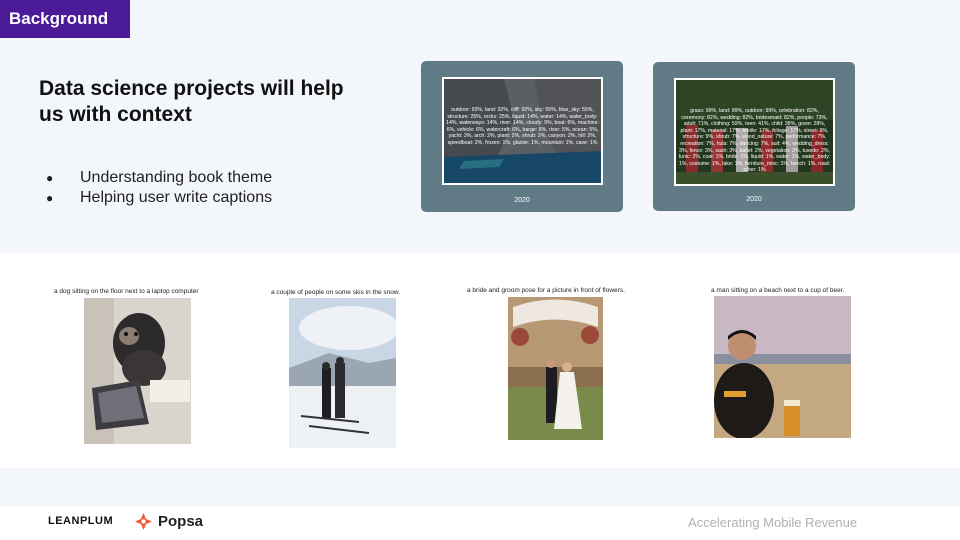 The image size is (960, 540). I want to click on couple-photo, so click(555, 368).